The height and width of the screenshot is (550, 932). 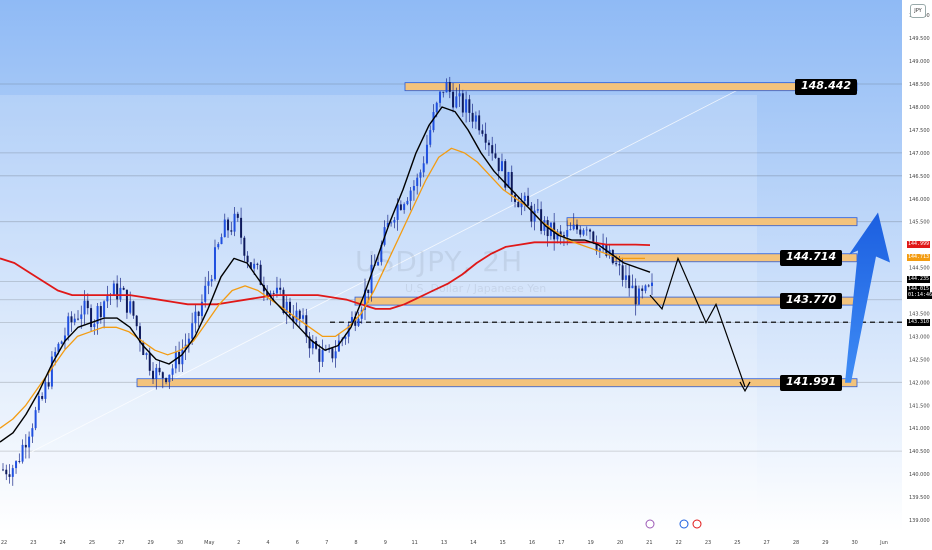 I want to click on time-axis-label: 6, so click(x=297, y=543).